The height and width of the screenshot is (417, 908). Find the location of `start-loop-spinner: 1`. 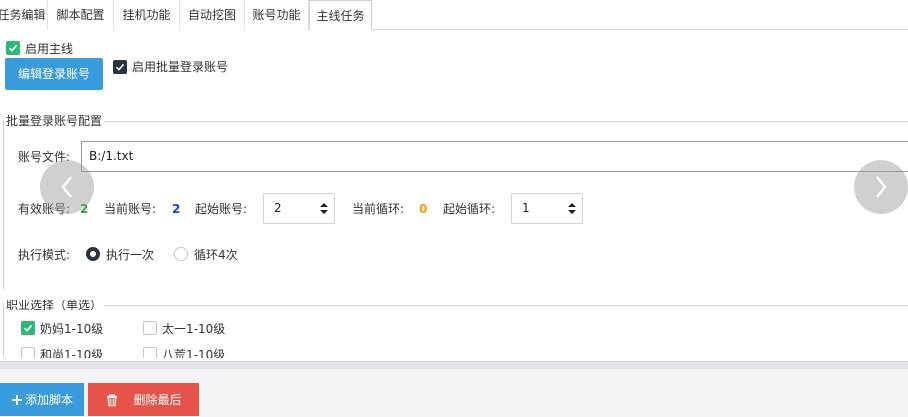

start-loop-spinner: 1 is located at coordinates (547, 208).